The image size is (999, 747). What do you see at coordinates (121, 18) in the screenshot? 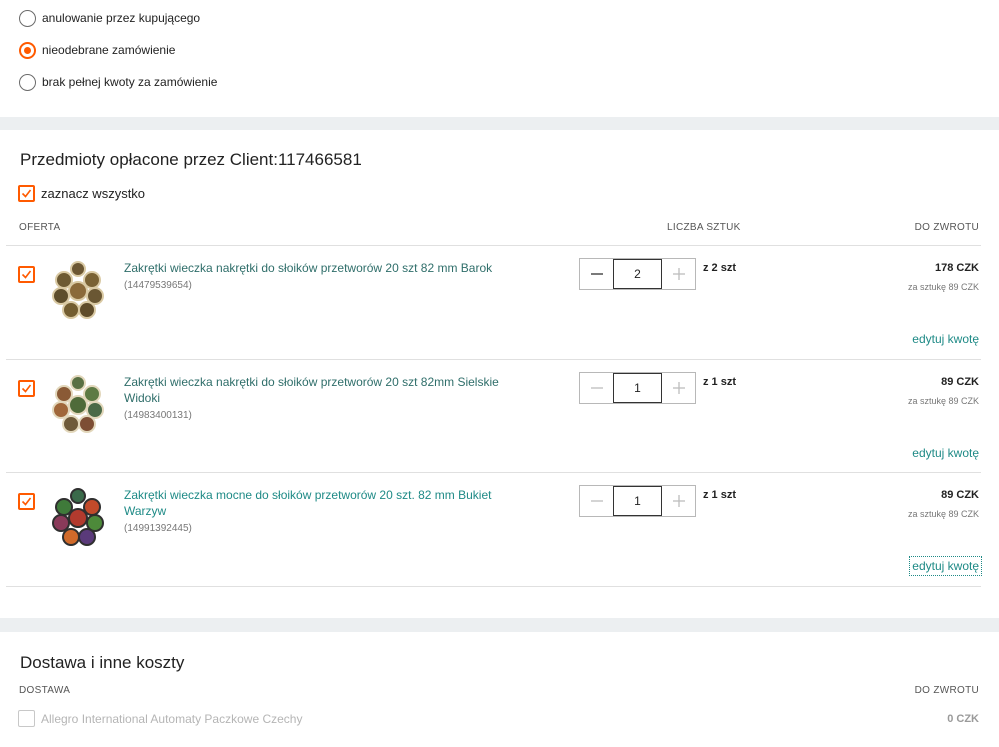
I see `reason-label: anulowanie przez kupującego` at bounding box center [121, 18].